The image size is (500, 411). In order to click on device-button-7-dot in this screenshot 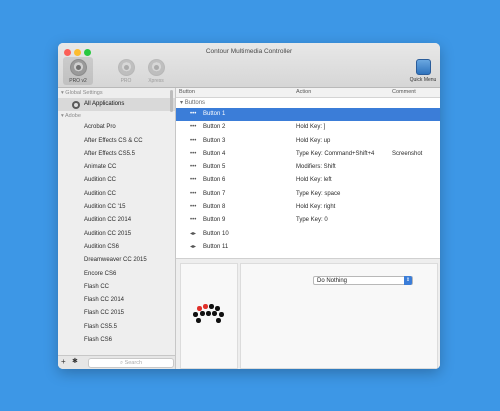, I will do `click(208, 313)`.